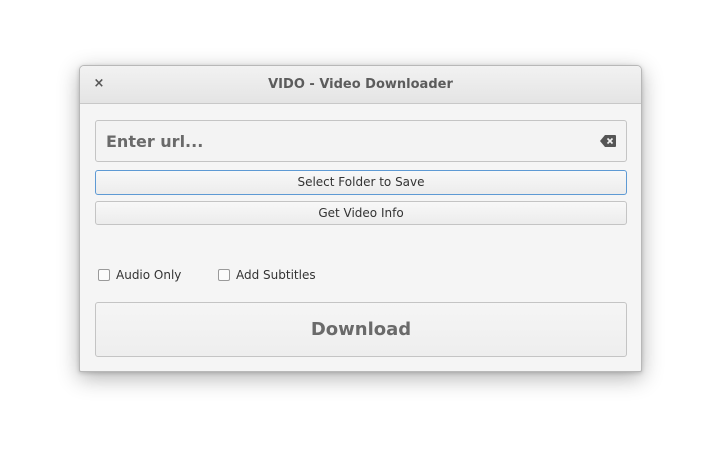 This screenshot has height=465, width=721. I want to click on url-entry, so click(361, 141).